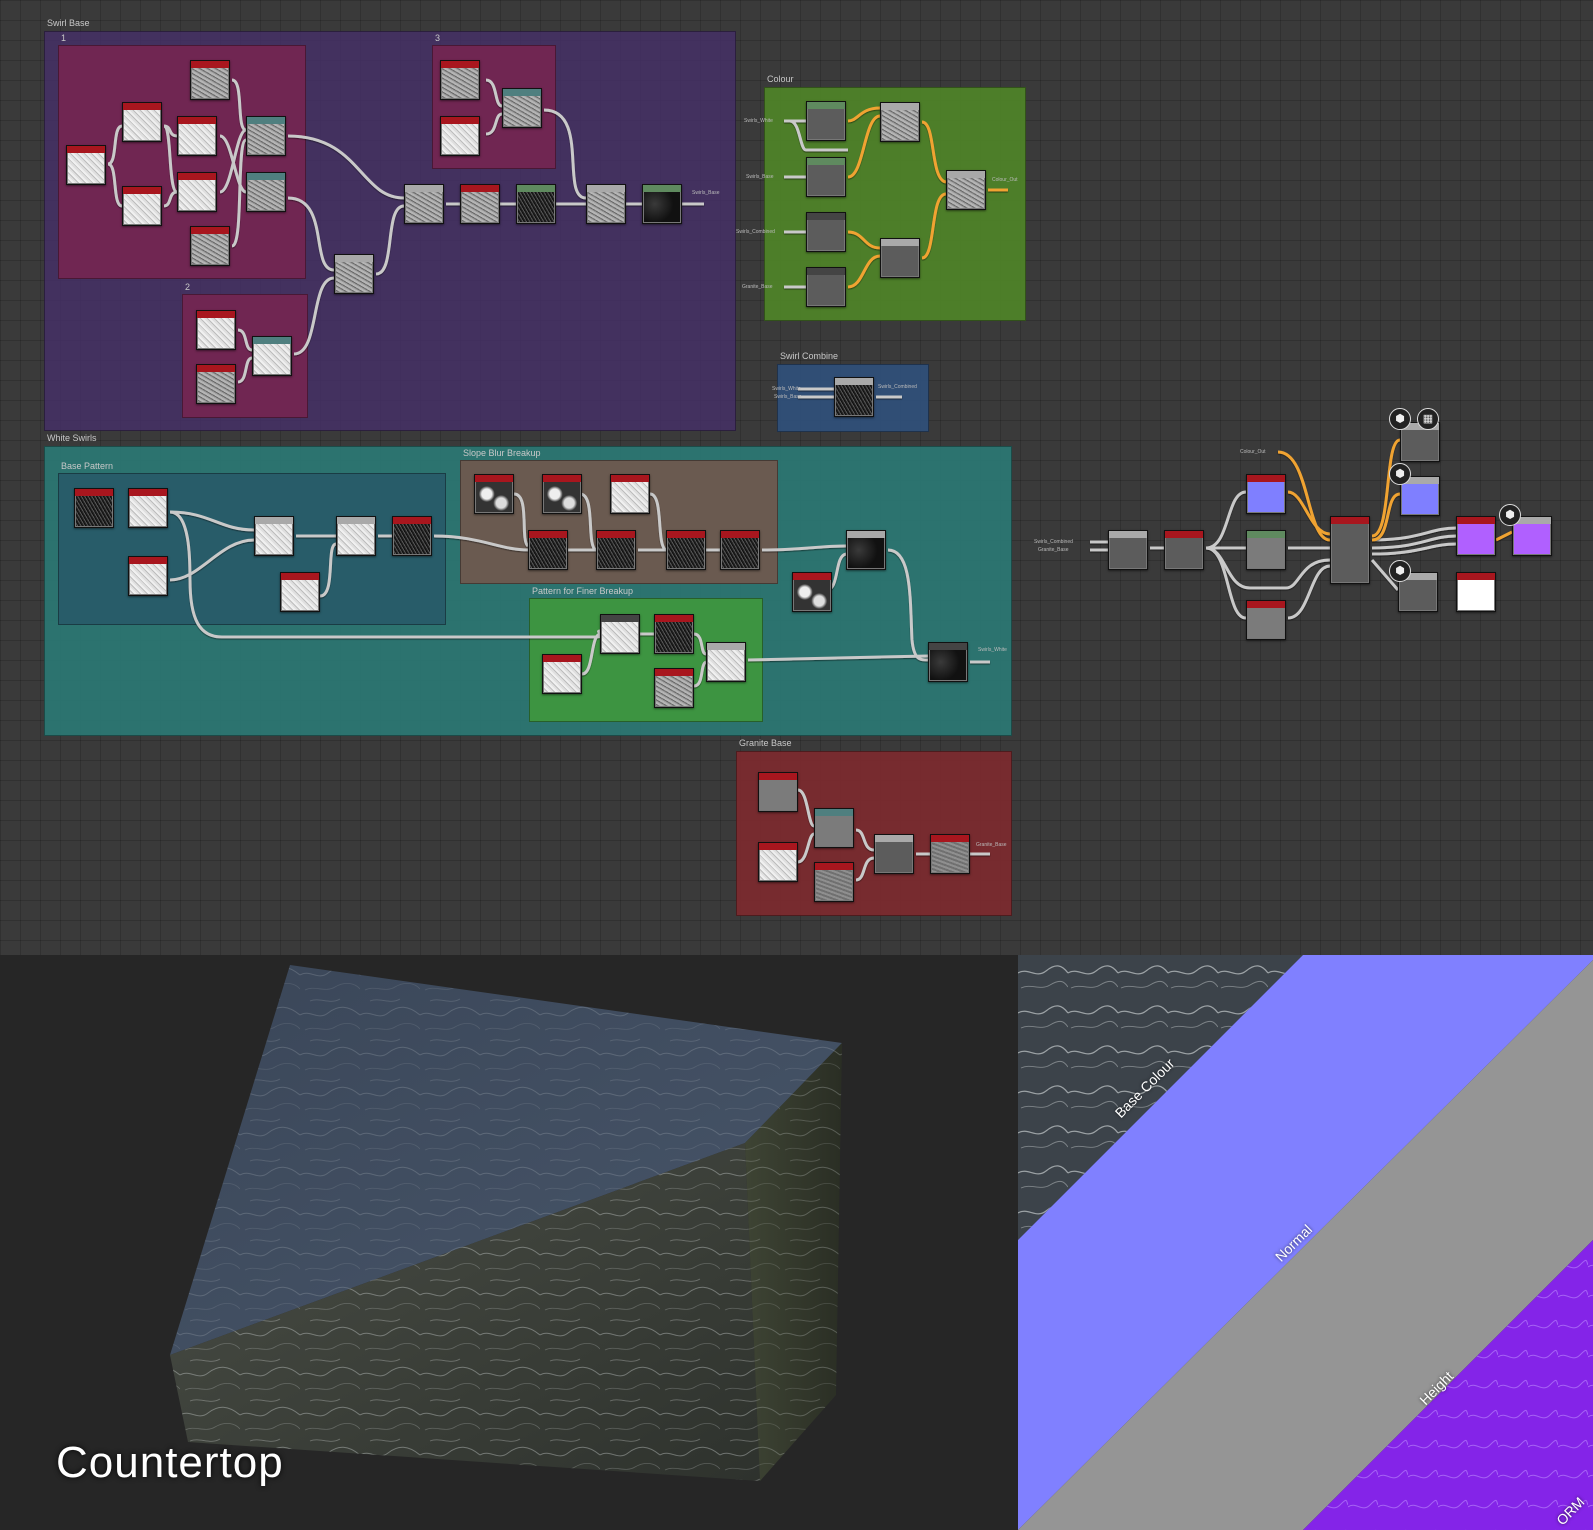  What do you see at coordinates (788, 397) in the screenshot?
I see `input-label: Swirls_Base` at bounding box center [788, 397].